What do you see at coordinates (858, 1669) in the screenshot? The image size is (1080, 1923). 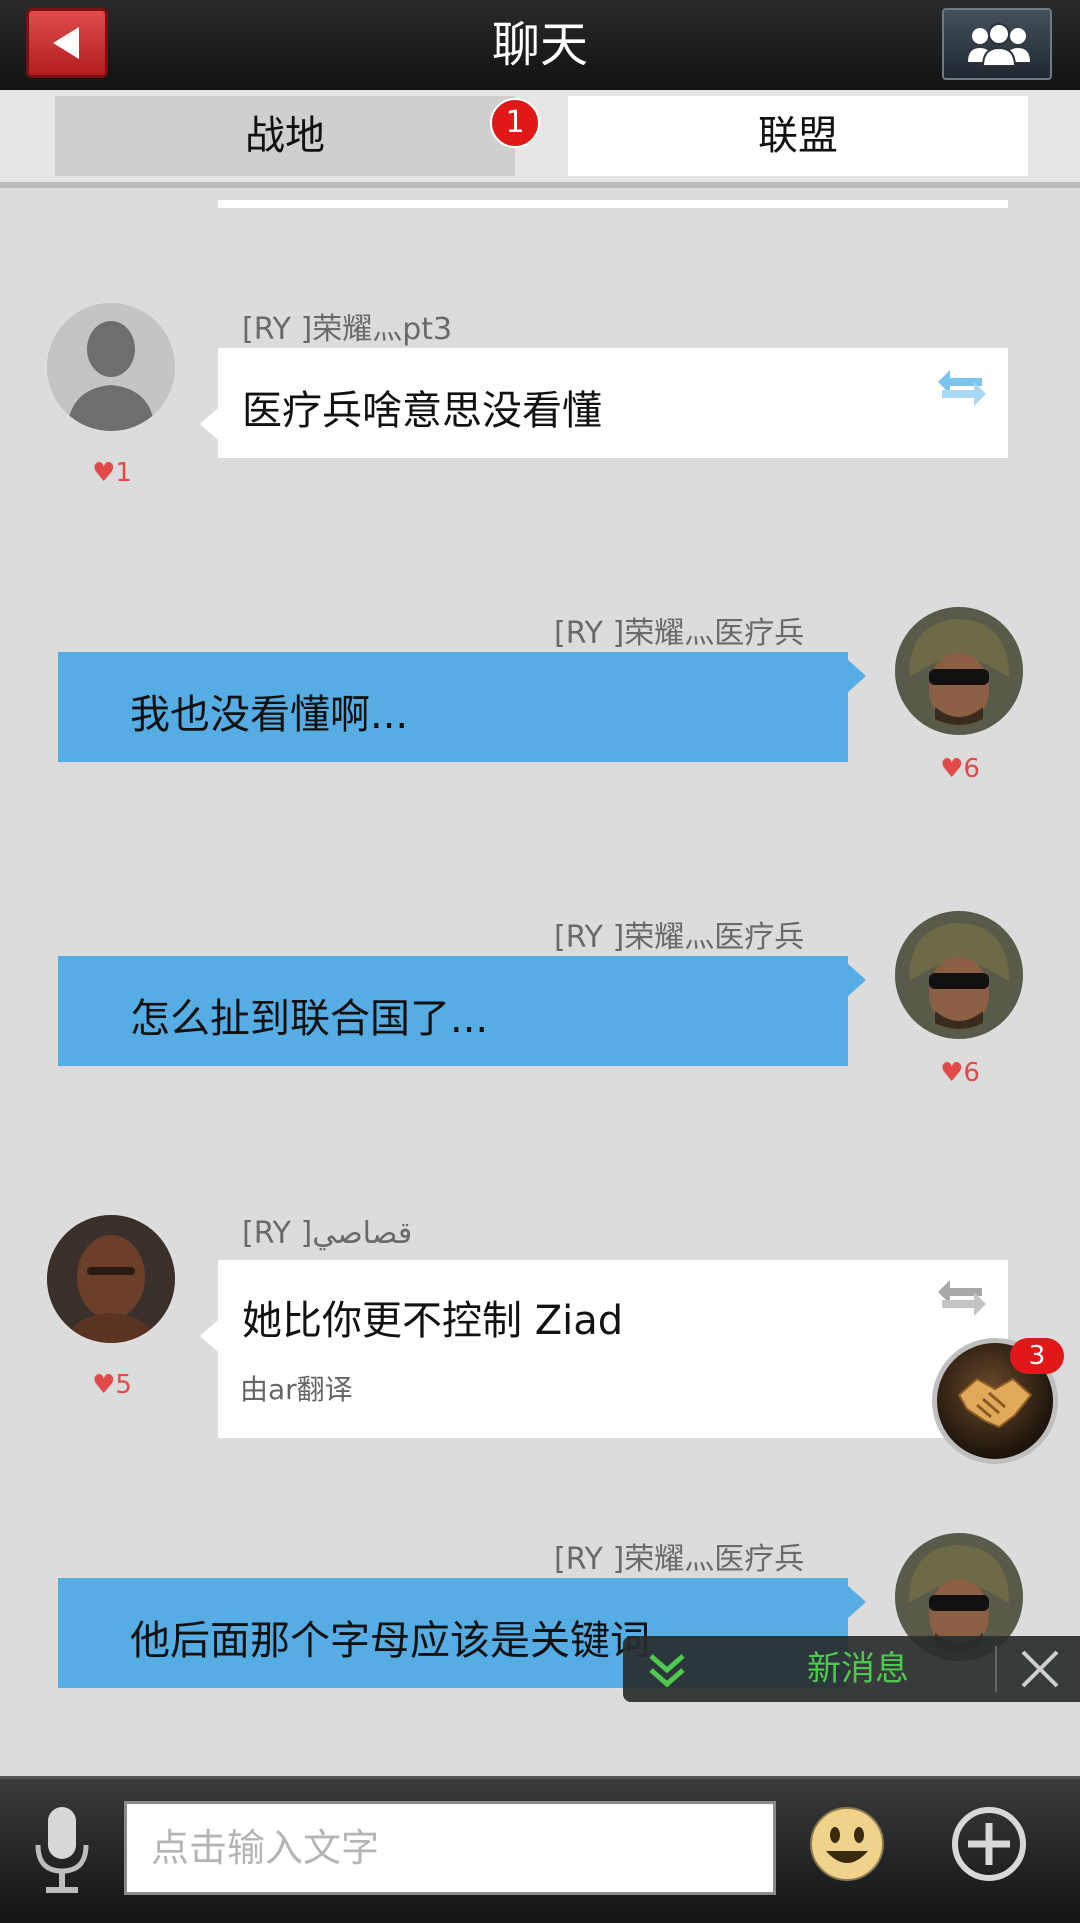 I see `new-message-label: 新消息` at bounding box center [858, 1669].